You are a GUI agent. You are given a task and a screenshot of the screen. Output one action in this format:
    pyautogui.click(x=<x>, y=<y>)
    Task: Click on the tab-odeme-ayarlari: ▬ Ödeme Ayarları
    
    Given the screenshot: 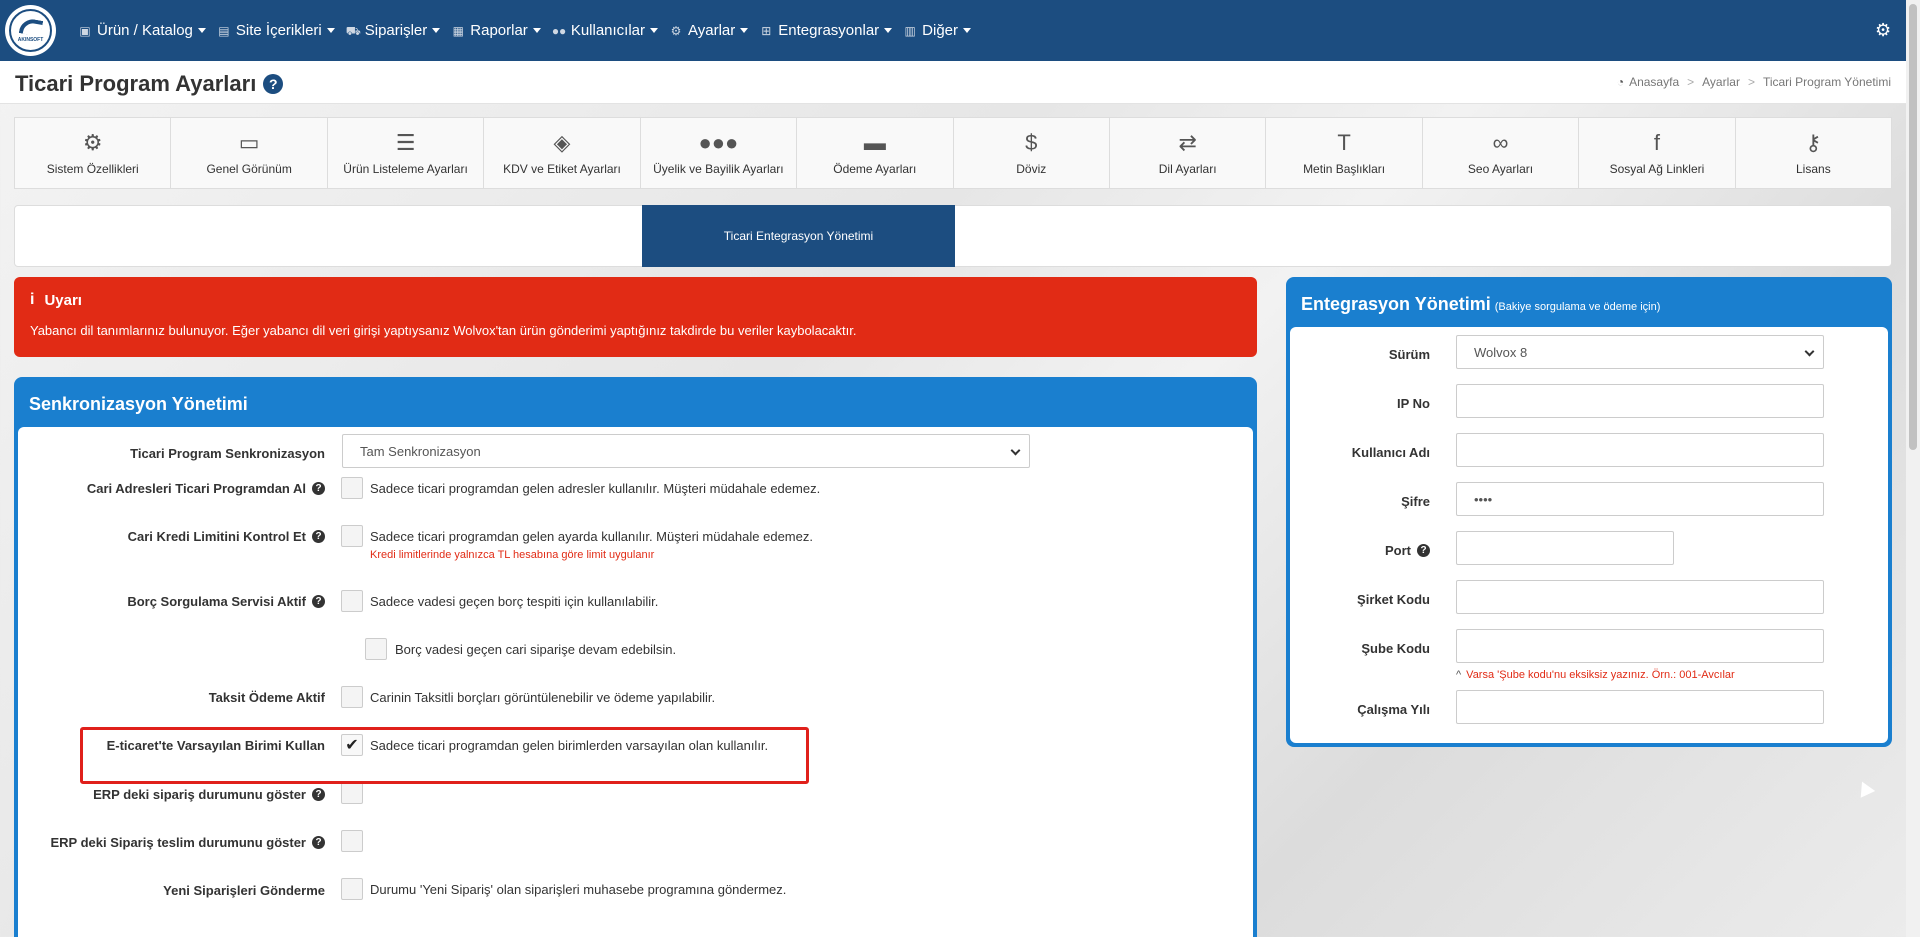 What is the action you would take?
    pyautogui.click(x=875, y=153)
    